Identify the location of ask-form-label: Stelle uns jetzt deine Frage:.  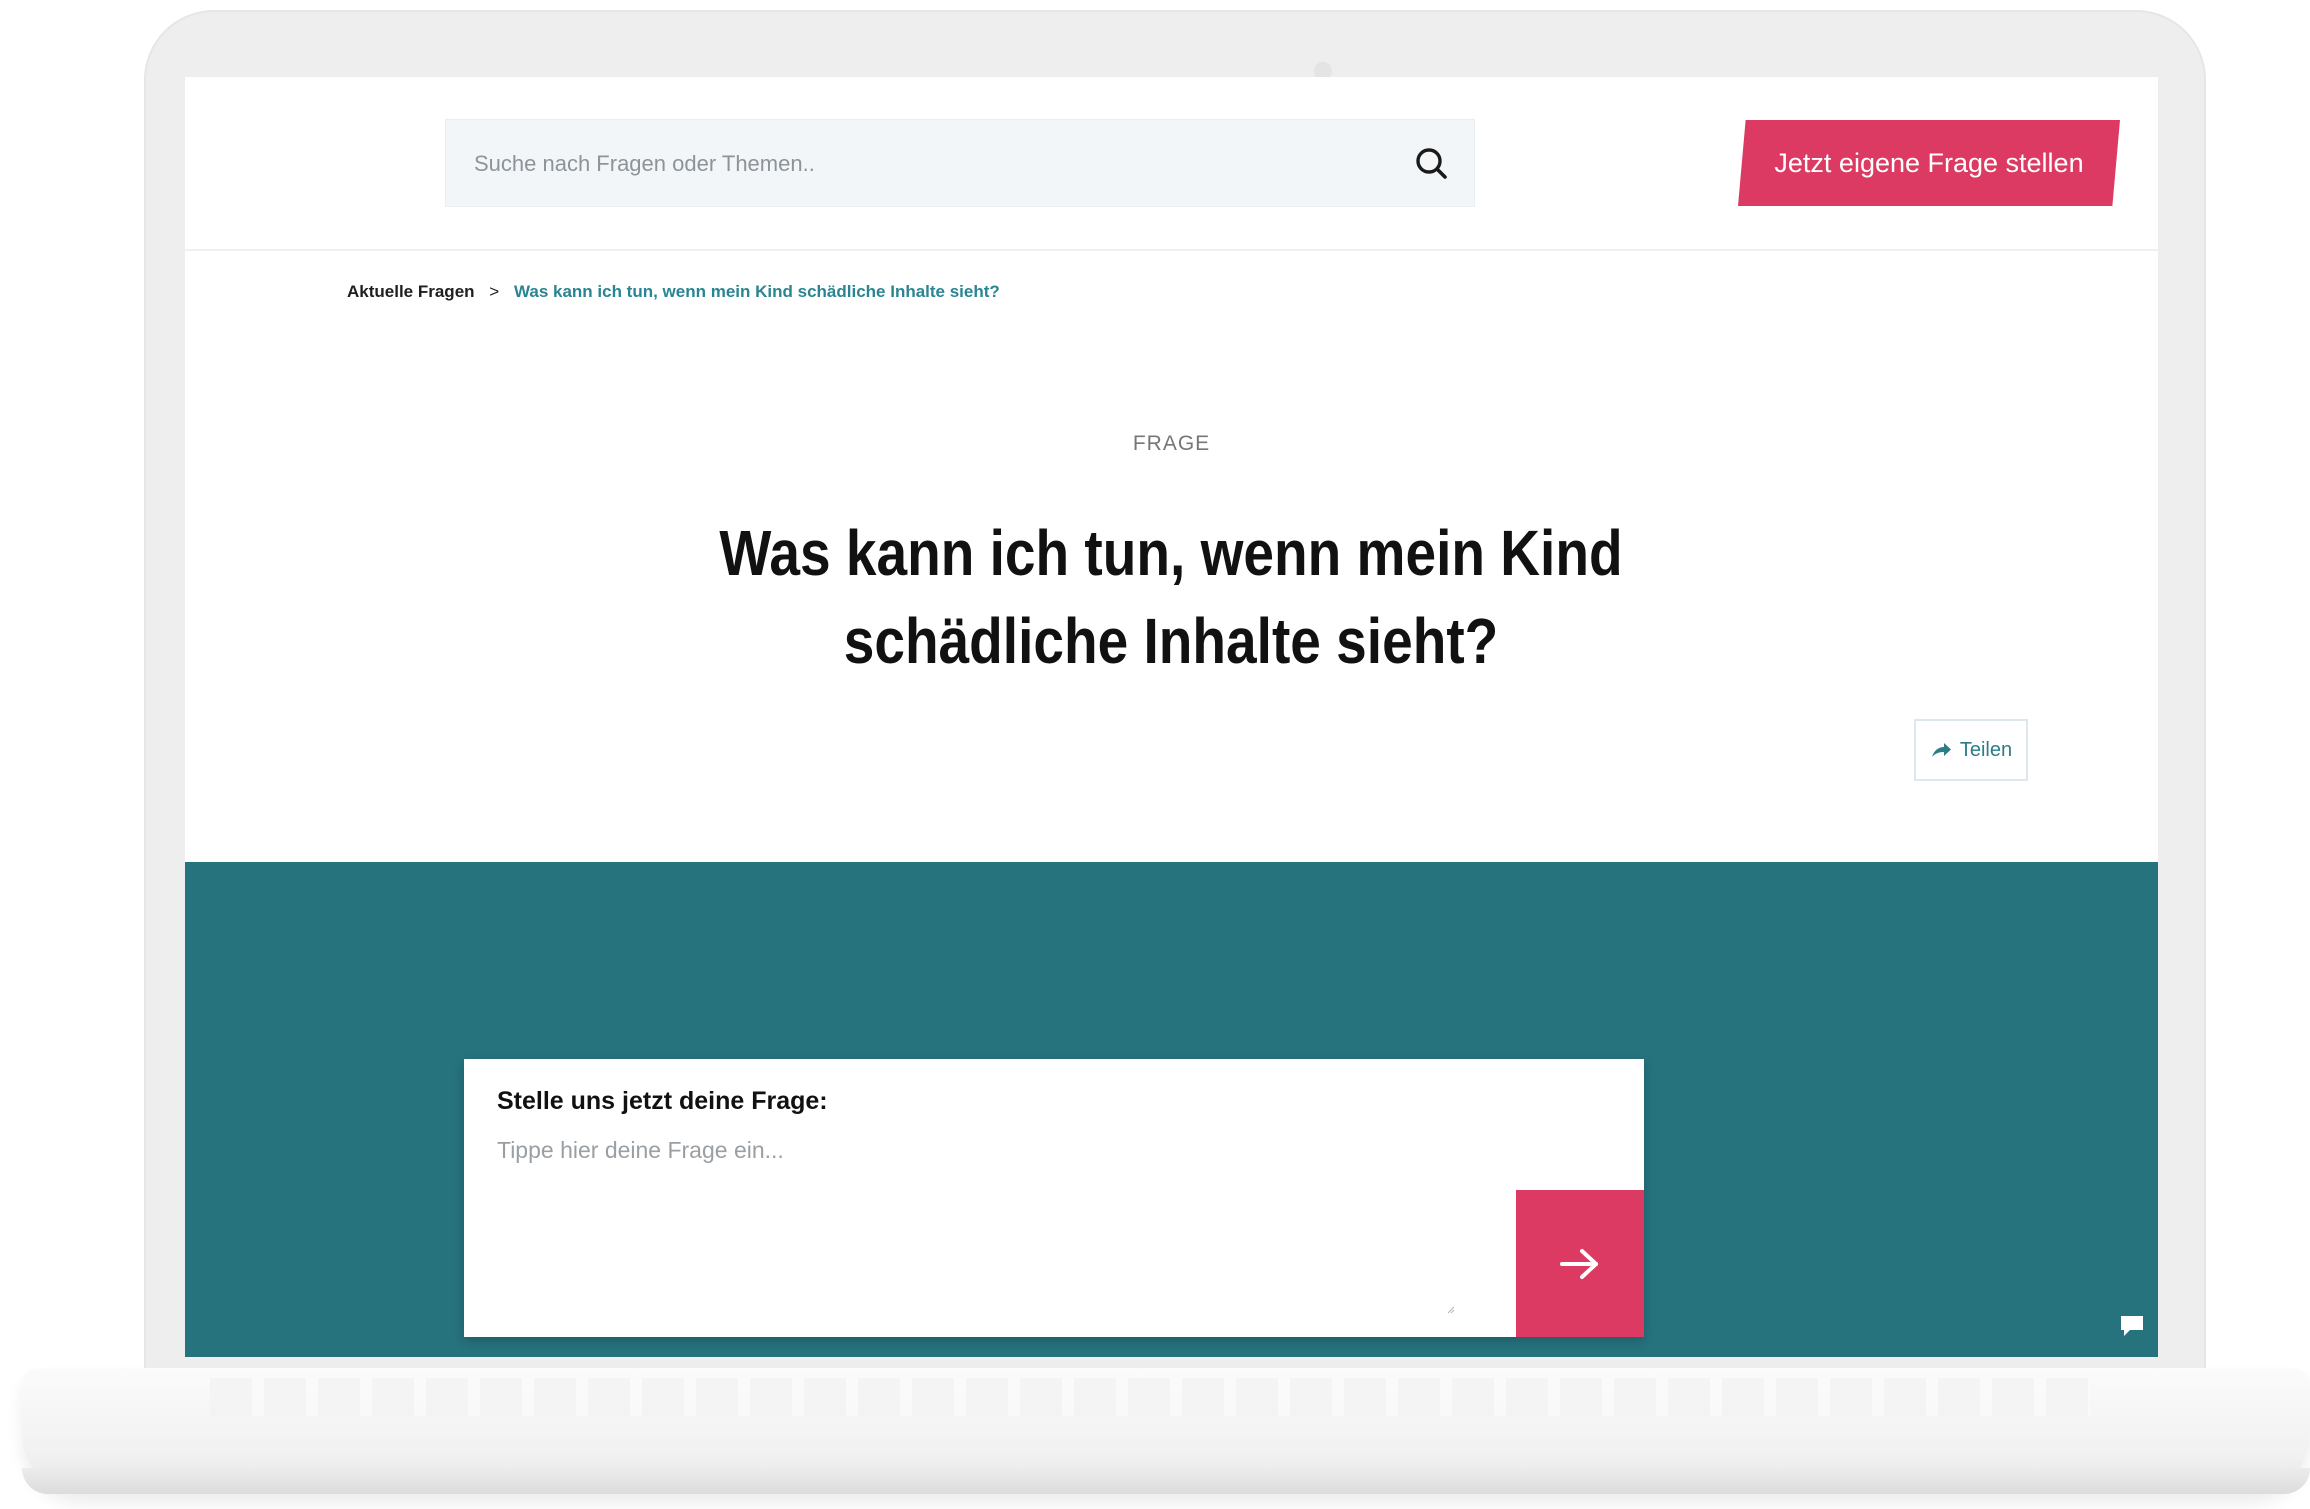
(662, 1101).